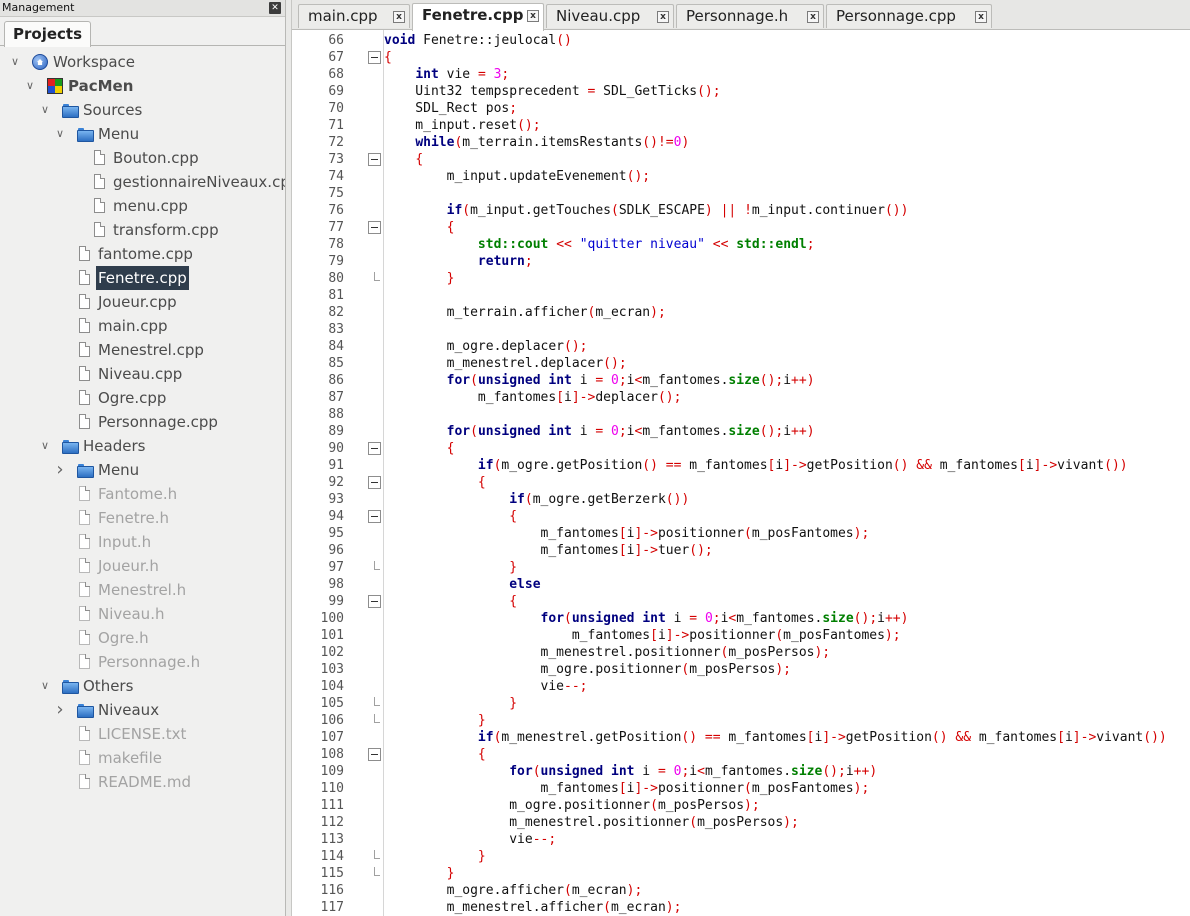 This screenshot has height=916, width=1190. Describe the element at coordinates (741, 890) in the screenshot. I see `code-line: 116 m_ogre.afficher(m_ecran);` at that location.